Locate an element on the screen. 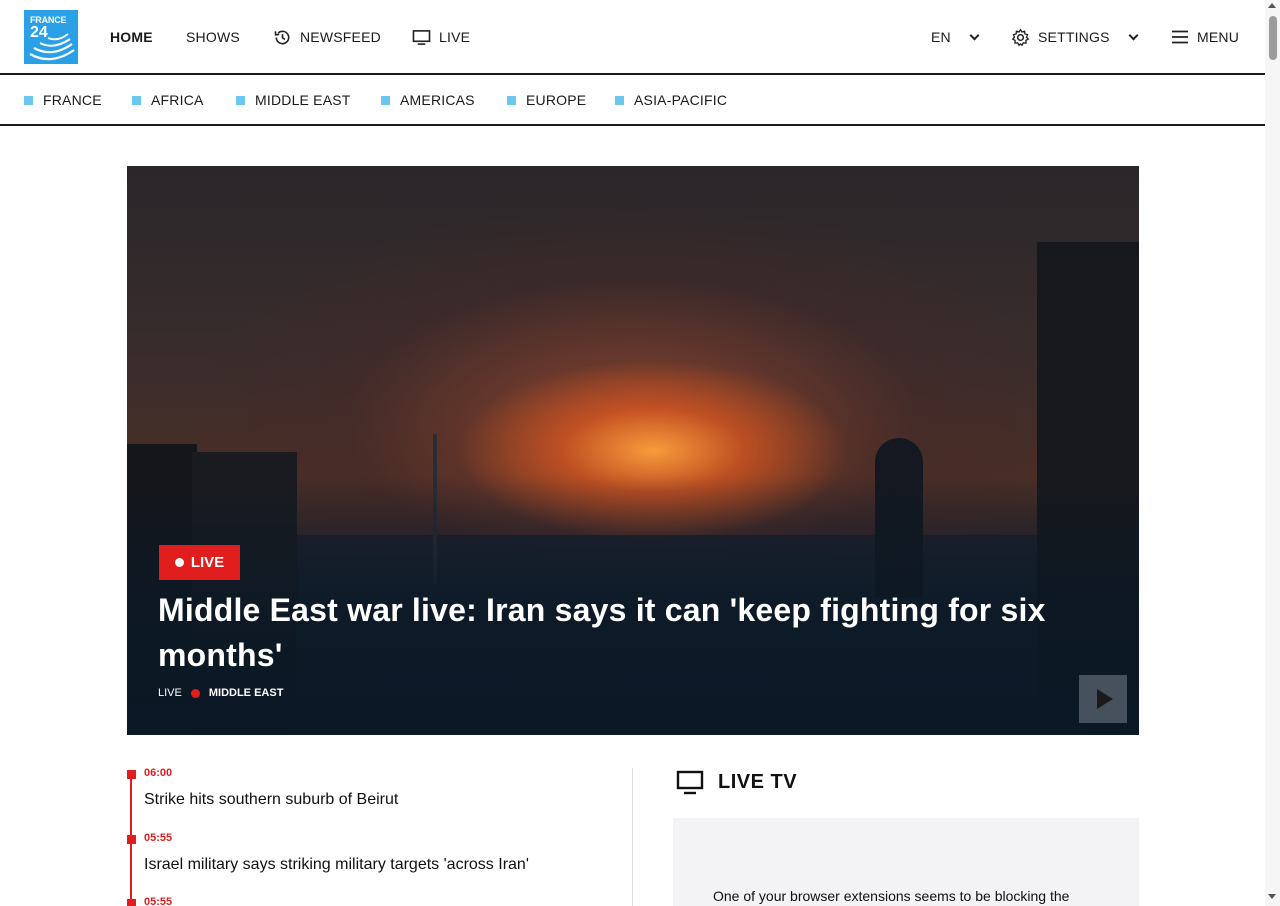 Image resolution: width=1280 pixels, height=906 pixels. region-label: MIDDLE EAST is located at coordinates (303, 100).